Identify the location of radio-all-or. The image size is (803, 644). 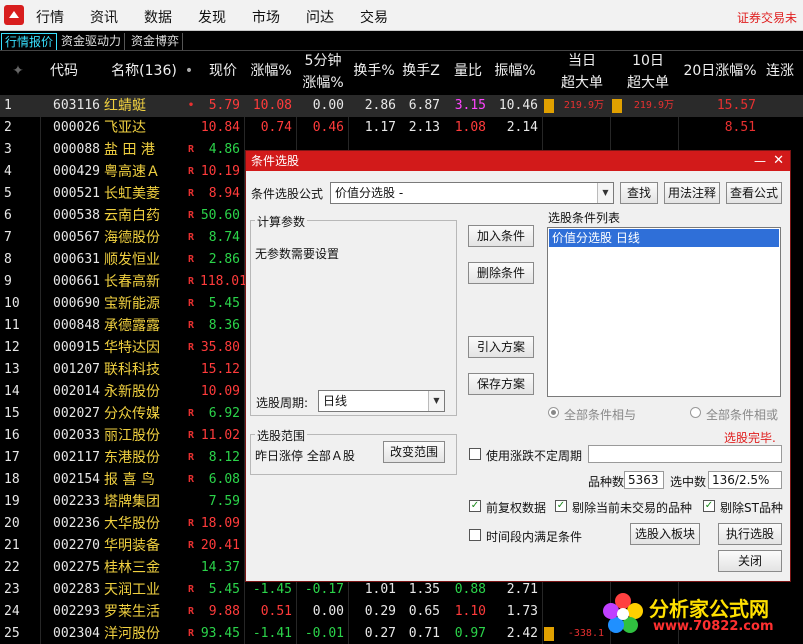
(695, 412).